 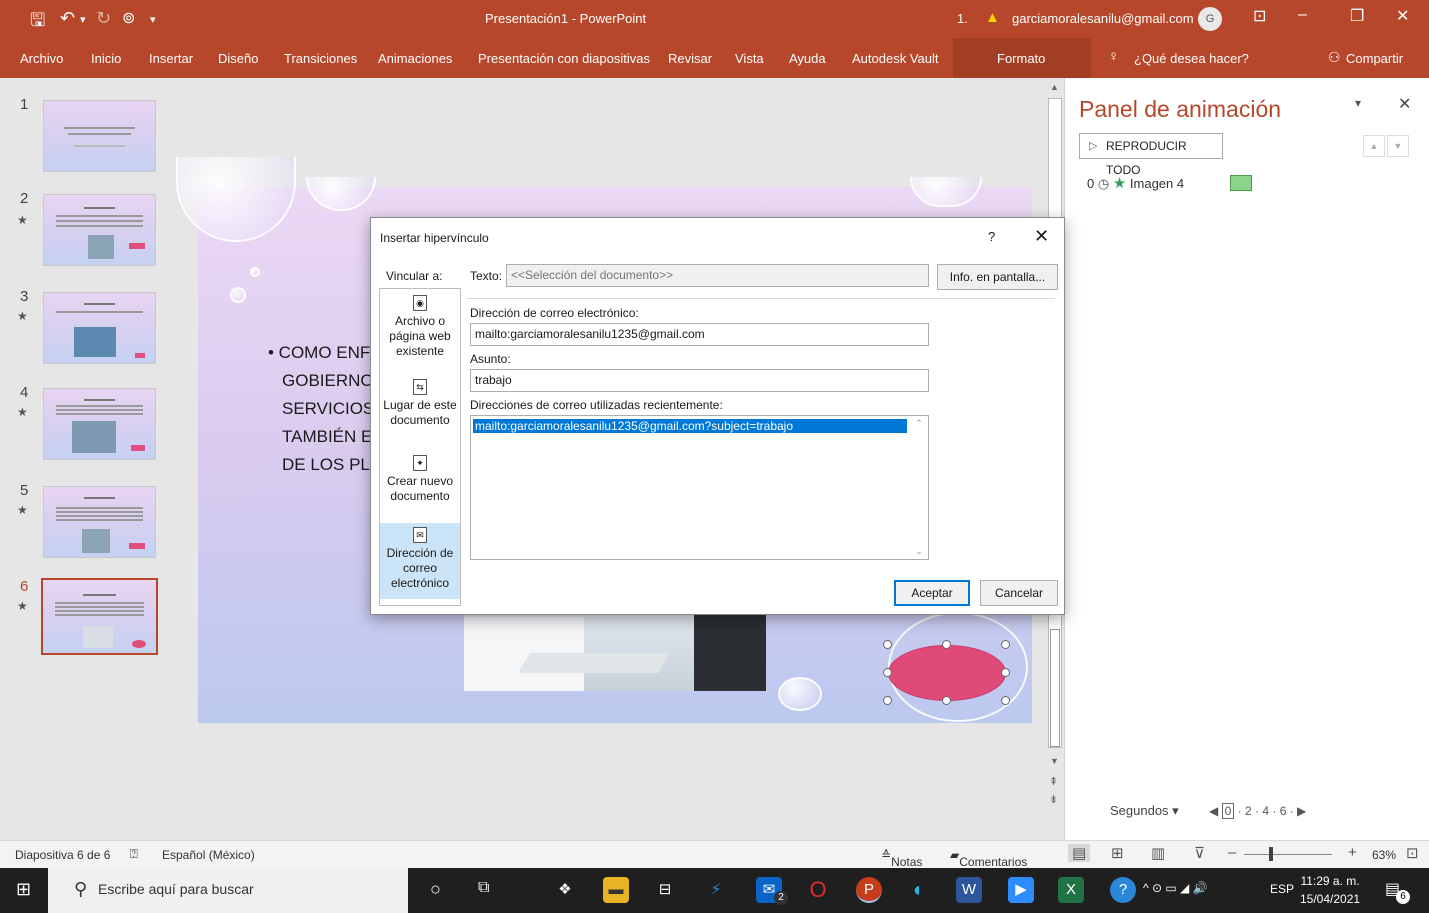 I want to click on cortana-icon: ○, so click(x=435, y=889).